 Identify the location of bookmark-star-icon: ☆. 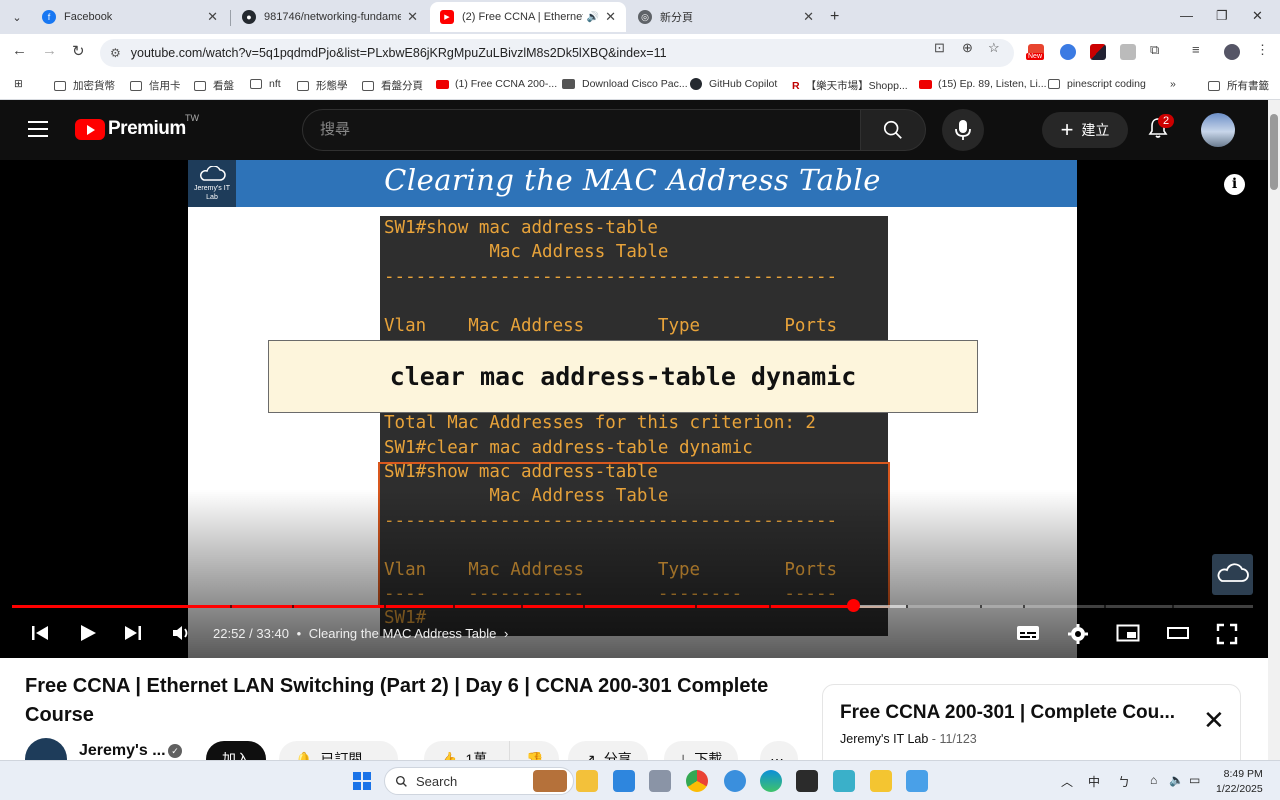
(994, 48).